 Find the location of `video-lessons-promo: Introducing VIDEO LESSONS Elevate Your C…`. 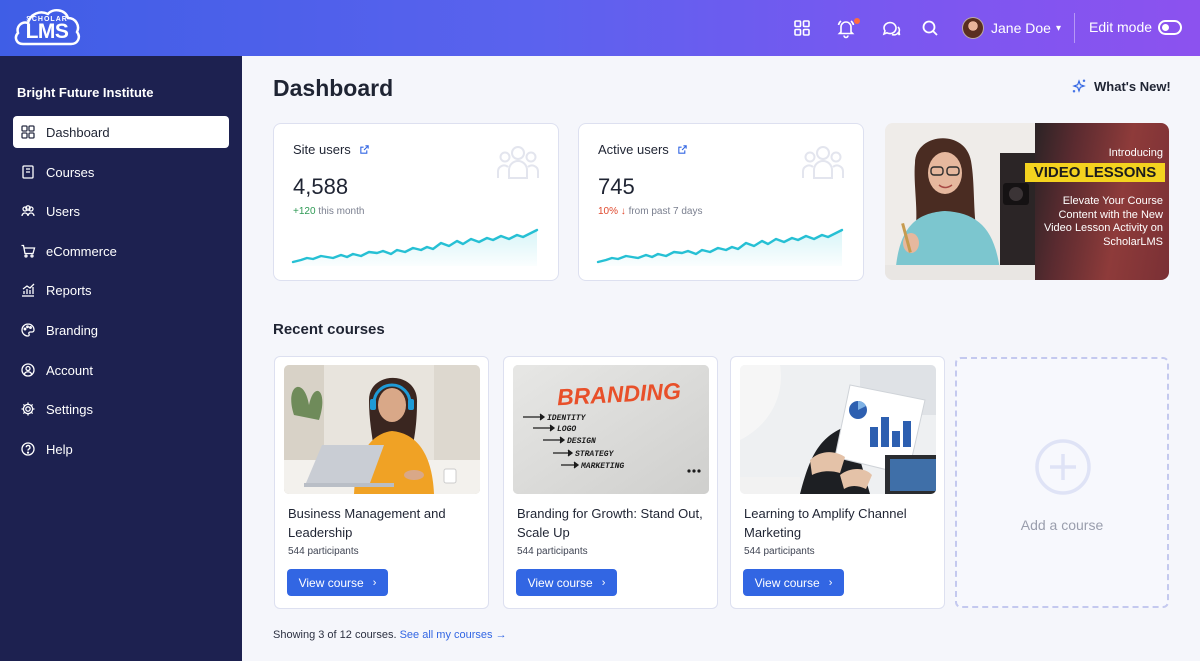

video-lessons-promo: Introducing VIDEO LESSONS Elevate Your C… is located at coordinates (1027, 201).